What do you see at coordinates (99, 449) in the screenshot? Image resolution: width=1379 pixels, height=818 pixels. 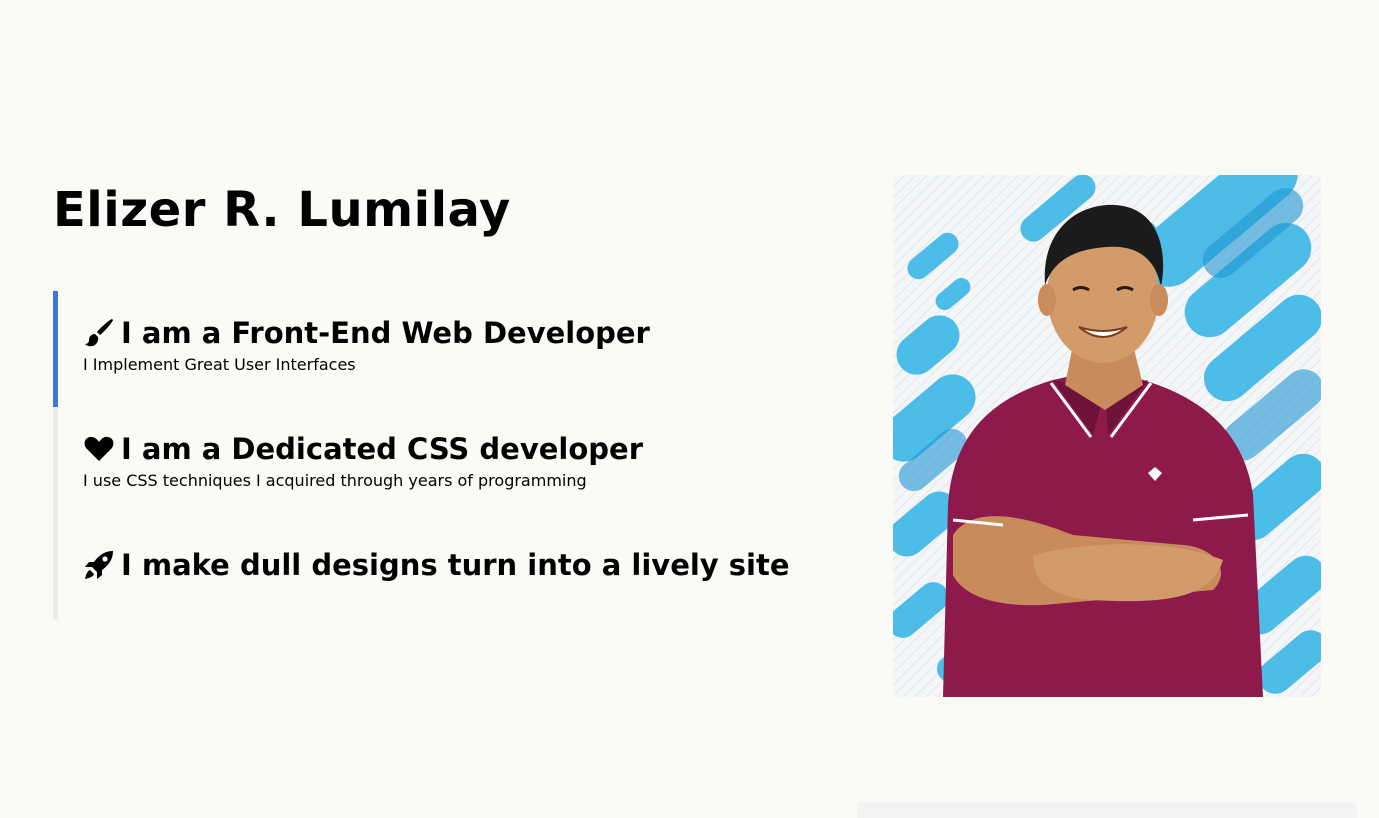 I see `heart-icon` at bounding box center [99, 449].